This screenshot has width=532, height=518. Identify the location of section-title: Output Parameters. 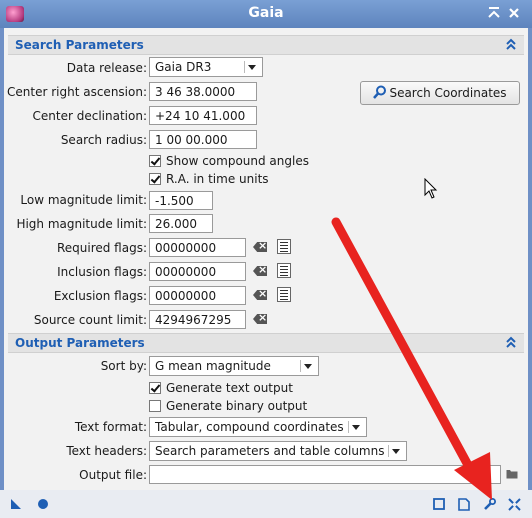
(80, 343).